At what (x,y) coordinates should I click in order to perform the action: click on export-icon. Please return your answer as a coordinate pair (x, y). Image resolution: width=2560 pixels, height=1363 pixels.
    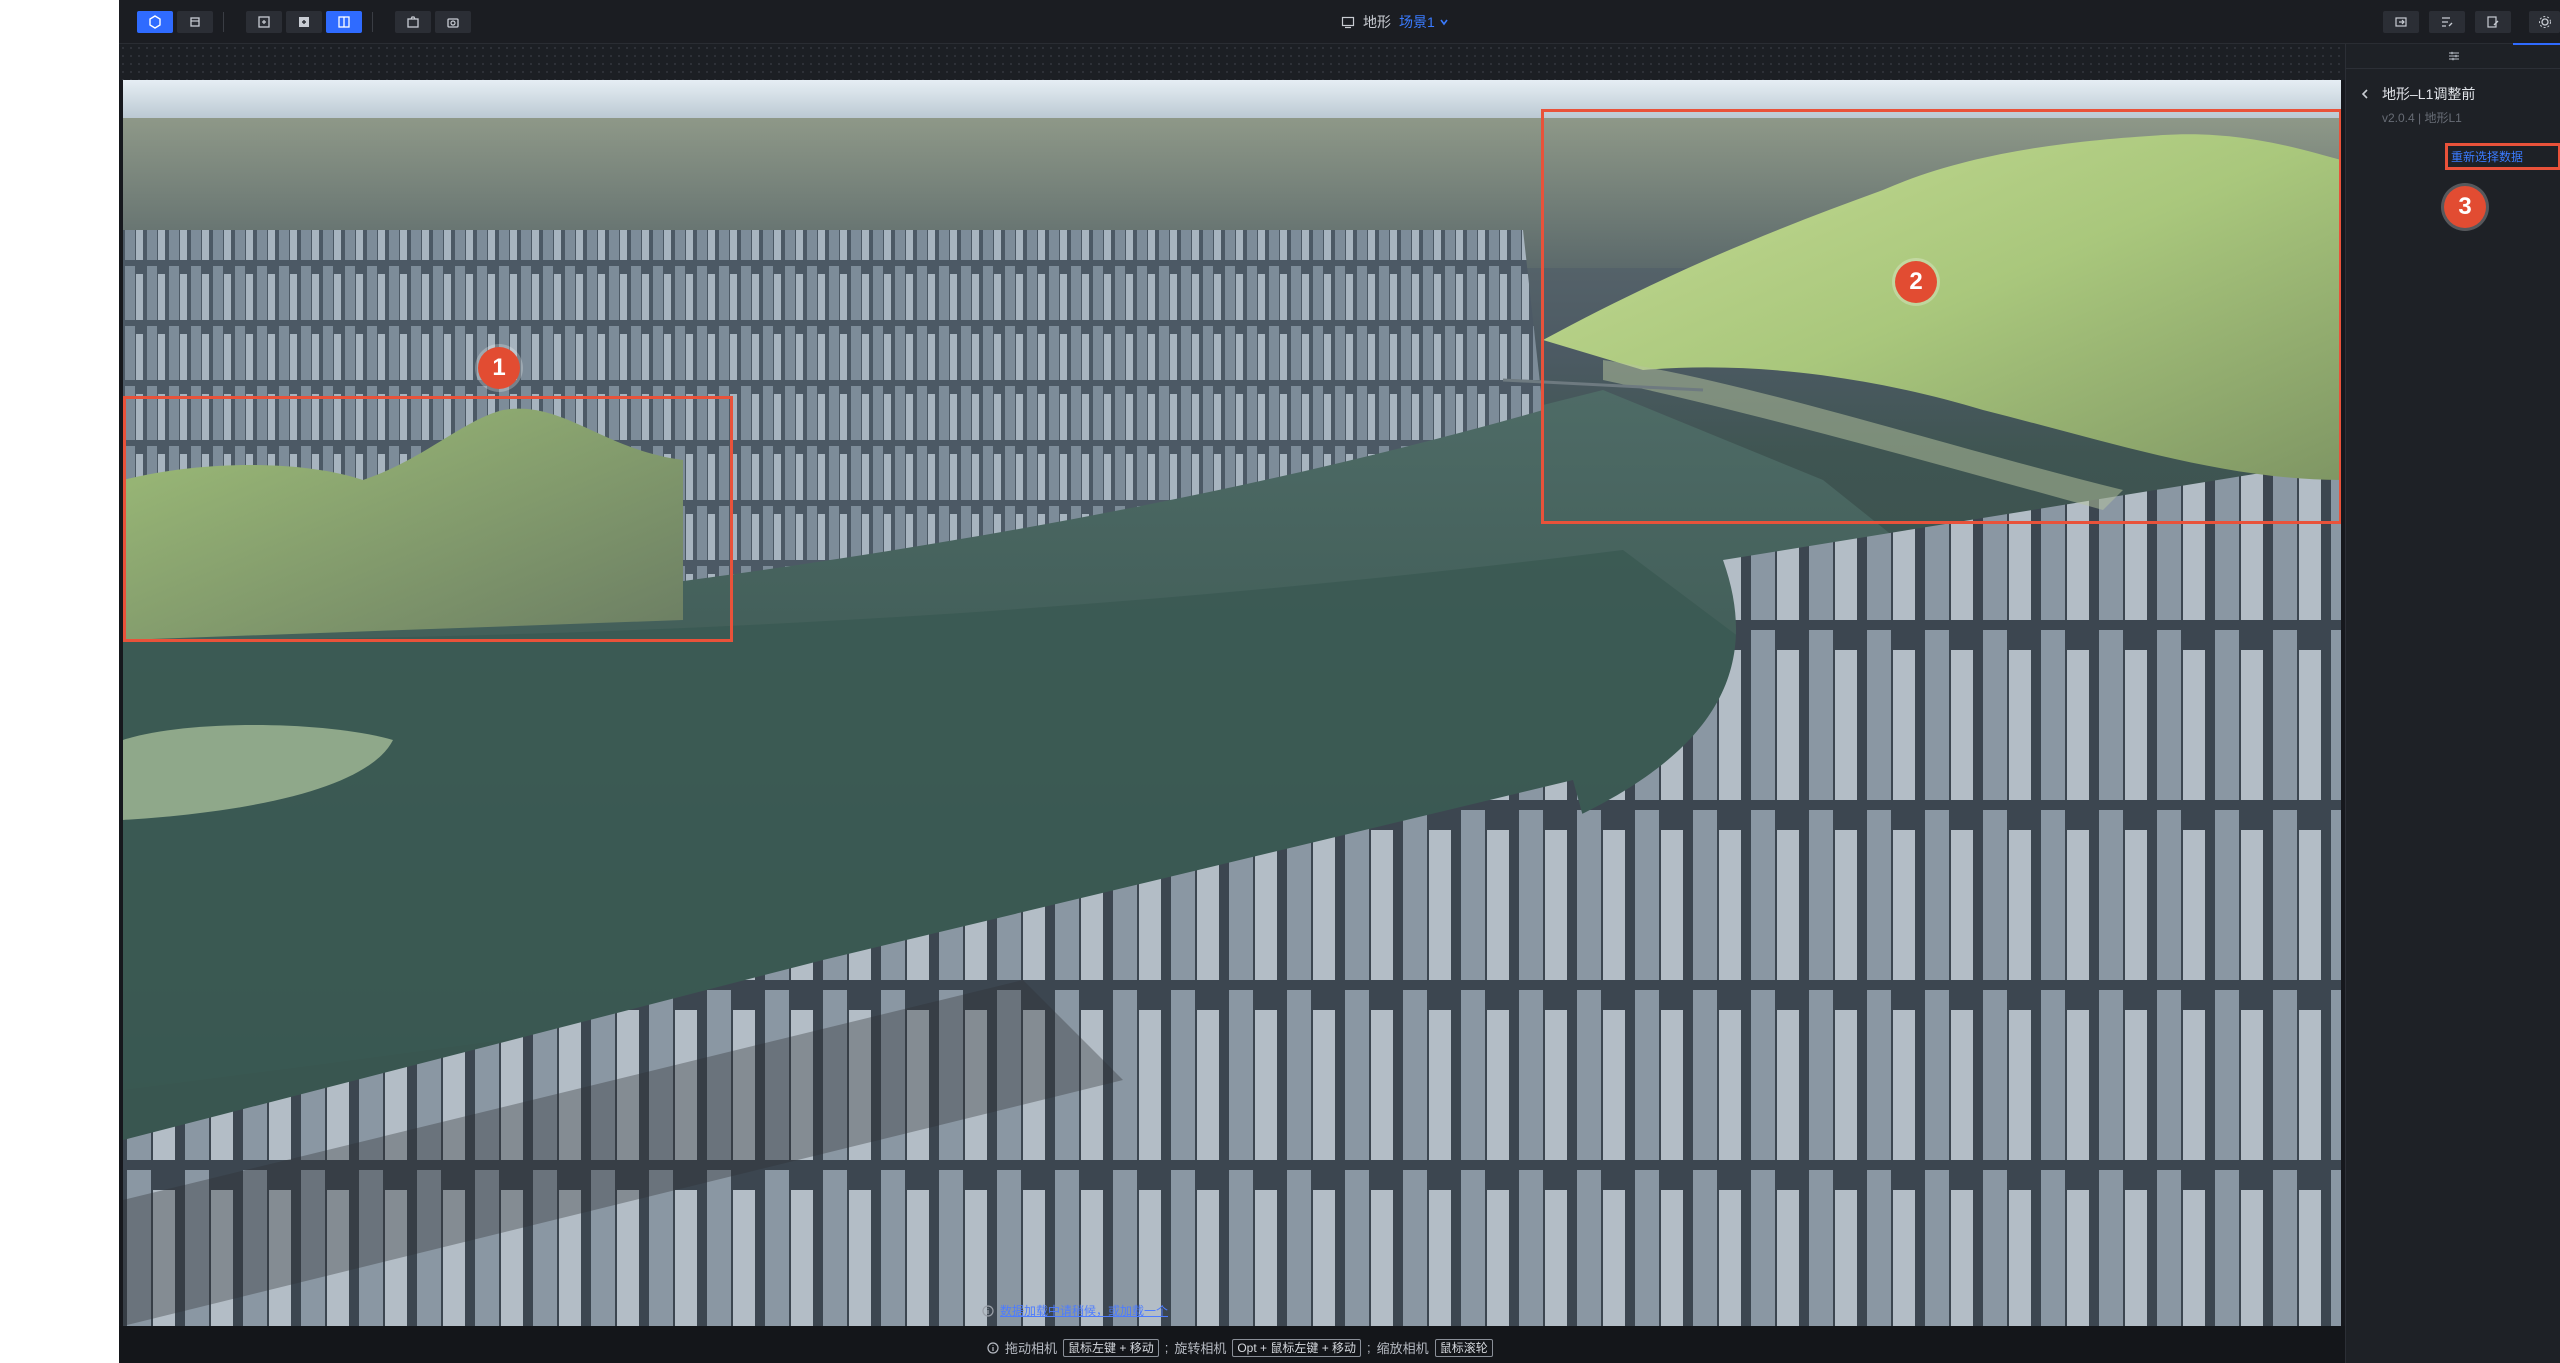
    Looking at the image, I should click on (2401, 22).